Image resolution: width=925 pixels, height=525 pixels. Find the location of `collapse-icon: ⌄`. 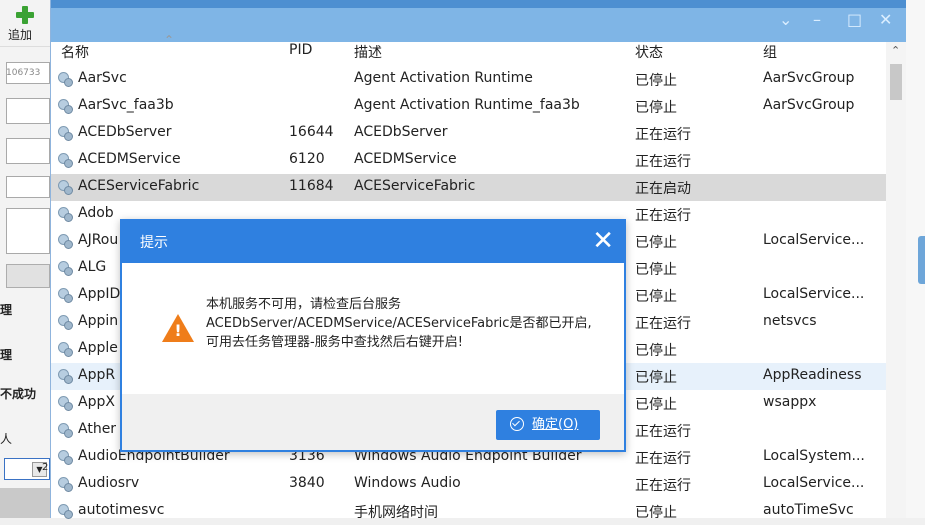

collapse-icon: ⌄ is located at coordinates (785, 20).